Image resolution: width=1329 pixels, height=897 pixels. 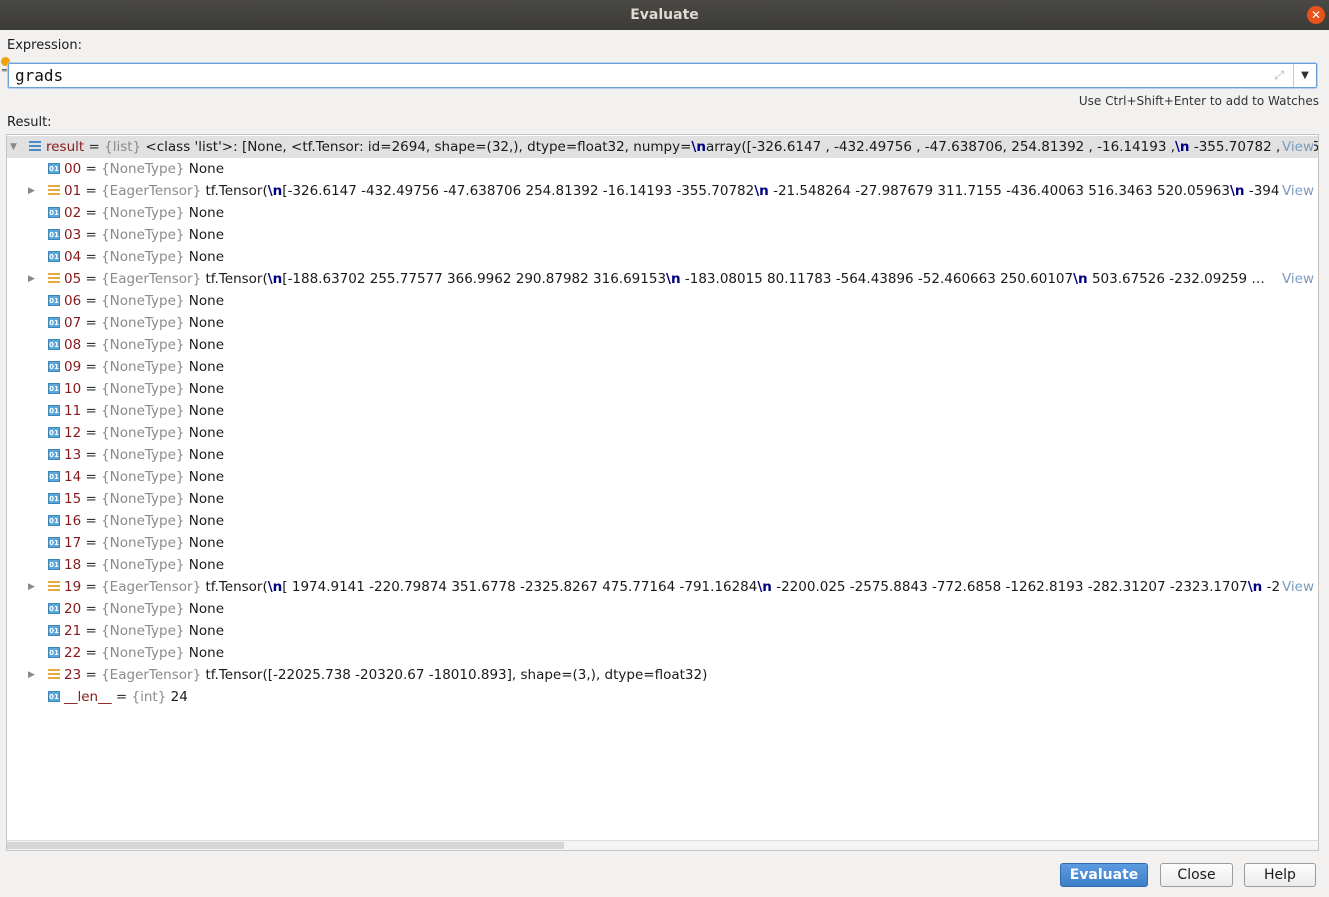 What do you see at coordinates (73, 565) in the screenshot?
I see `var-name: 18` at bounding box center [73, 565].